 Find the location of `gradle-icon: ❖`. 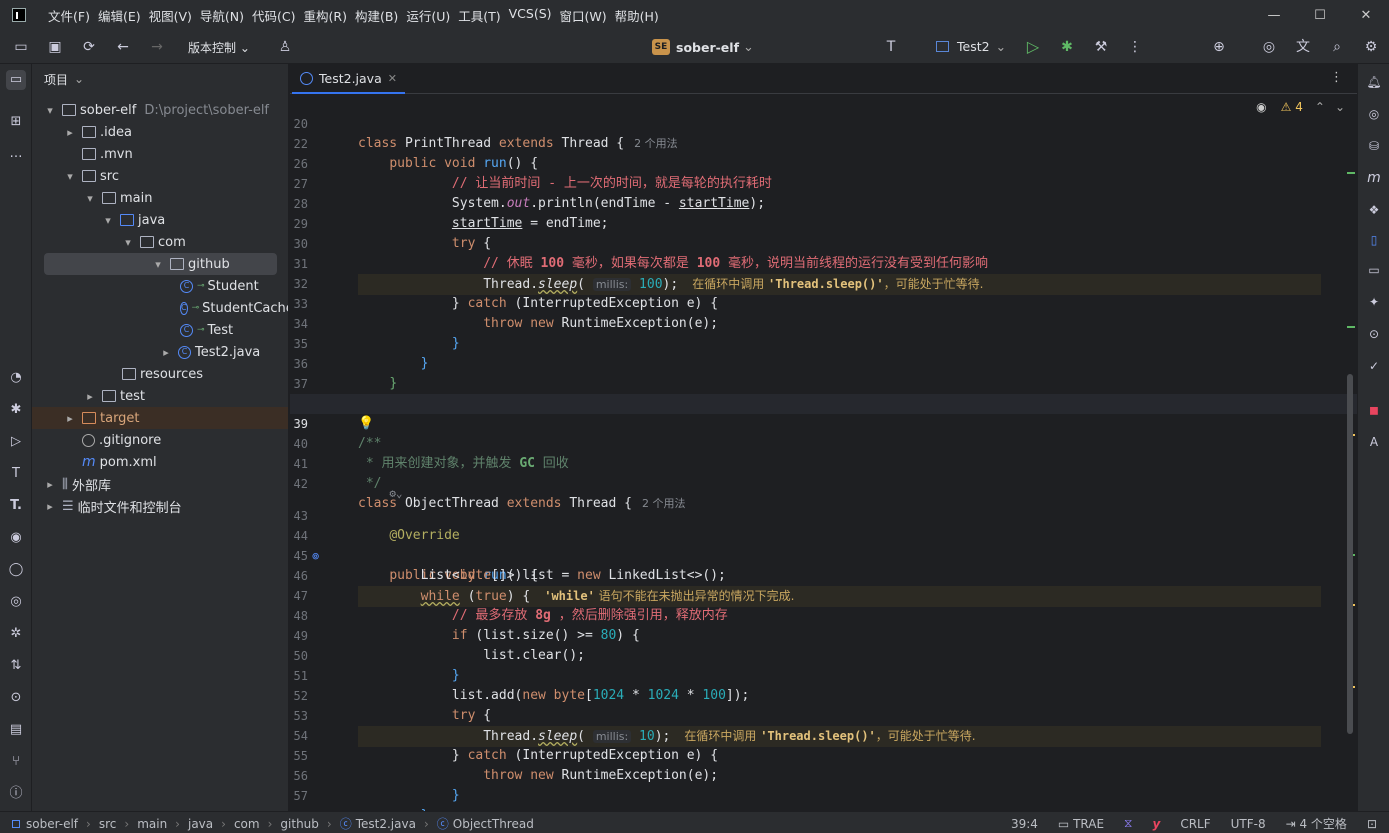

gradle-icon: ❖ is located at coordinates (1374, 210).